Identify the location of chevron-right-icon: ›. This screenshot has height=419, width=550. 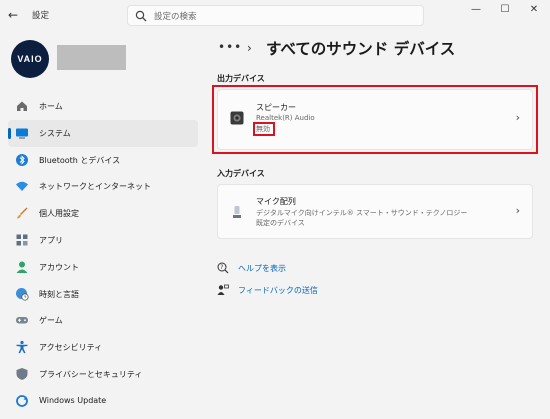
(517, 210).